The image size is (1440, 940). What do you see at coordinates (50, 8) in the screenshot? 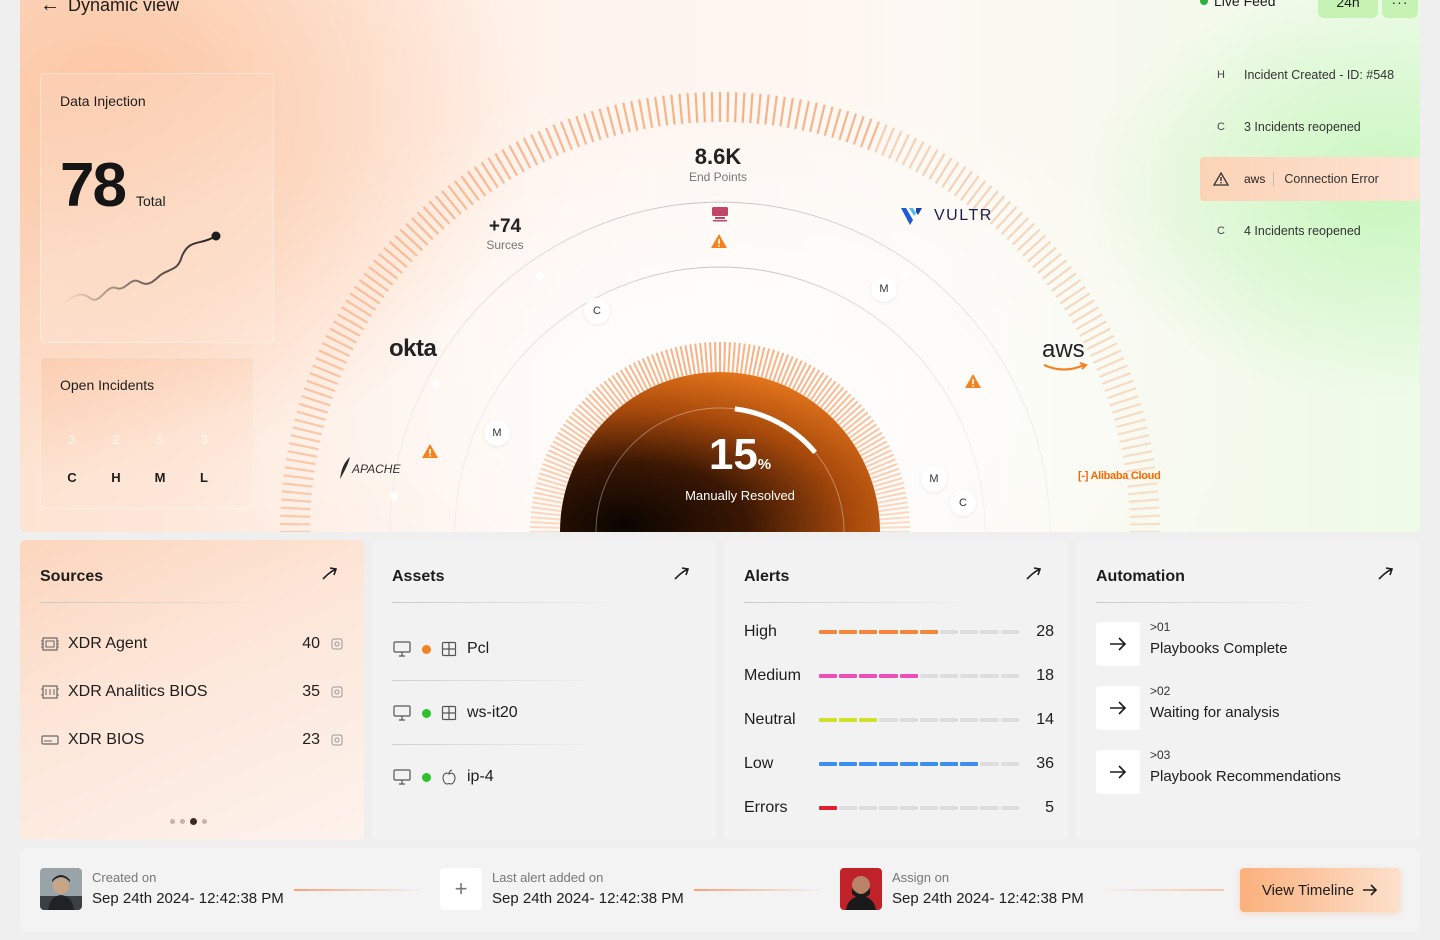
I see `arrow-left-icon: ←` at bounding box center [50, 8].